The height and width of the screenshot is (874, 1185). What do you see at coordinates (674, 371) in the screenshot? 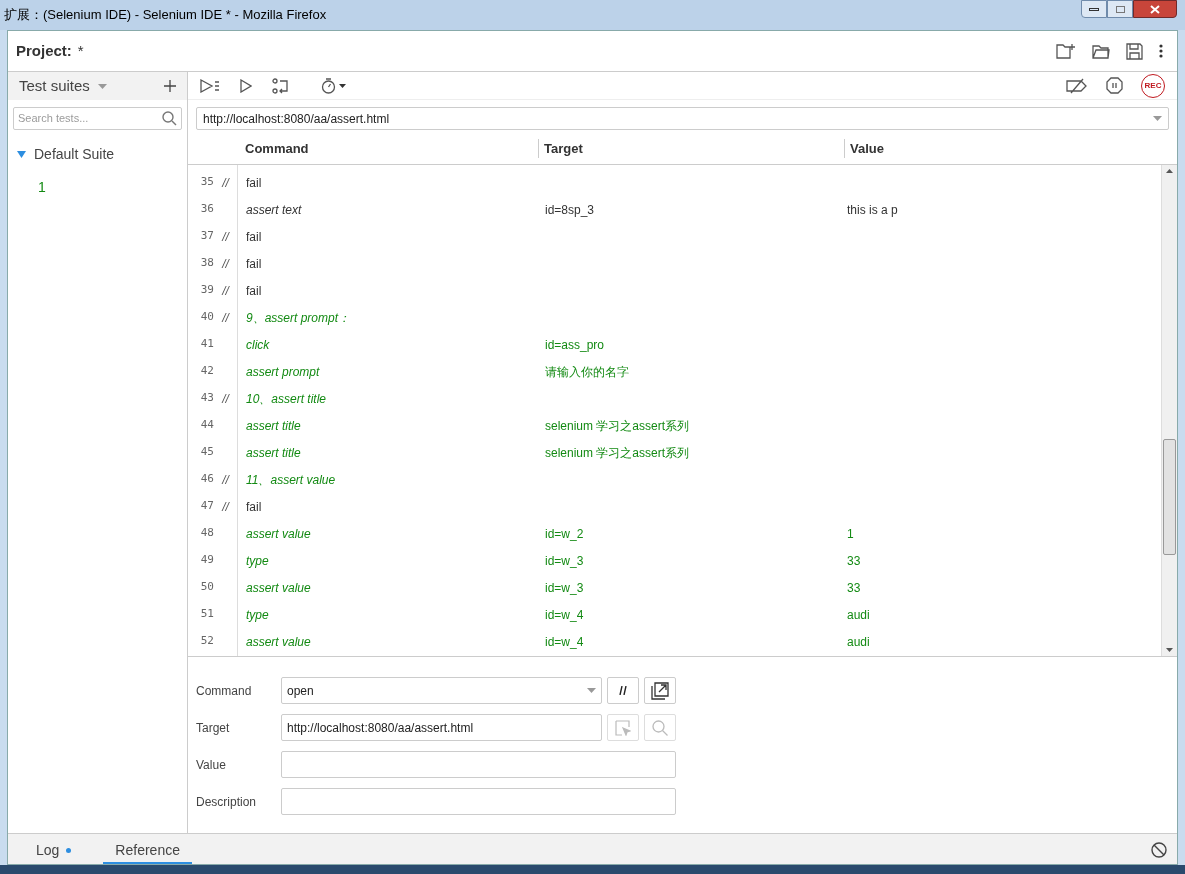
I see `command-row: 42 assert prompt 请输入你的名字` at bounding box center [674, 371].